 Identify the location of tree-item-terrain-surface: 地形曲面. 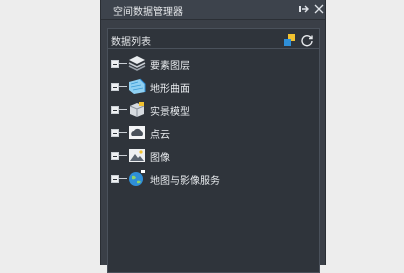
(211, 89).